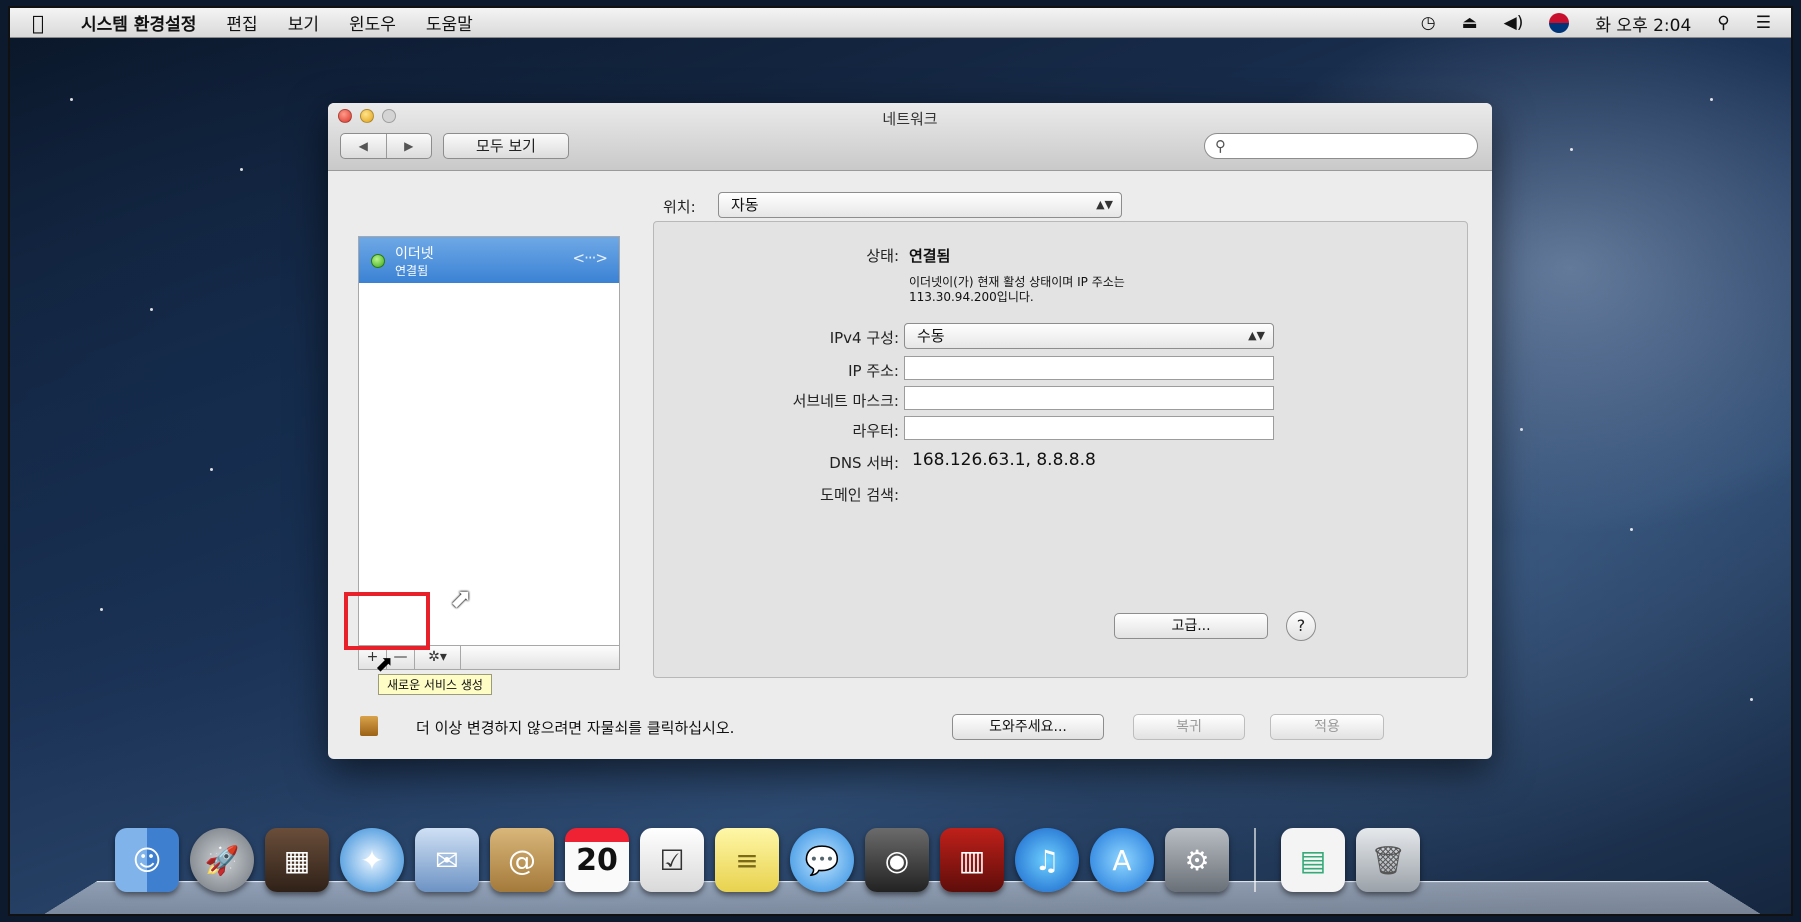 The width and height of the screenshot is (1801, 922). Describe the element at coordinates (679, 207) in the screenshot. I see `location-label: 위치:` at that location.